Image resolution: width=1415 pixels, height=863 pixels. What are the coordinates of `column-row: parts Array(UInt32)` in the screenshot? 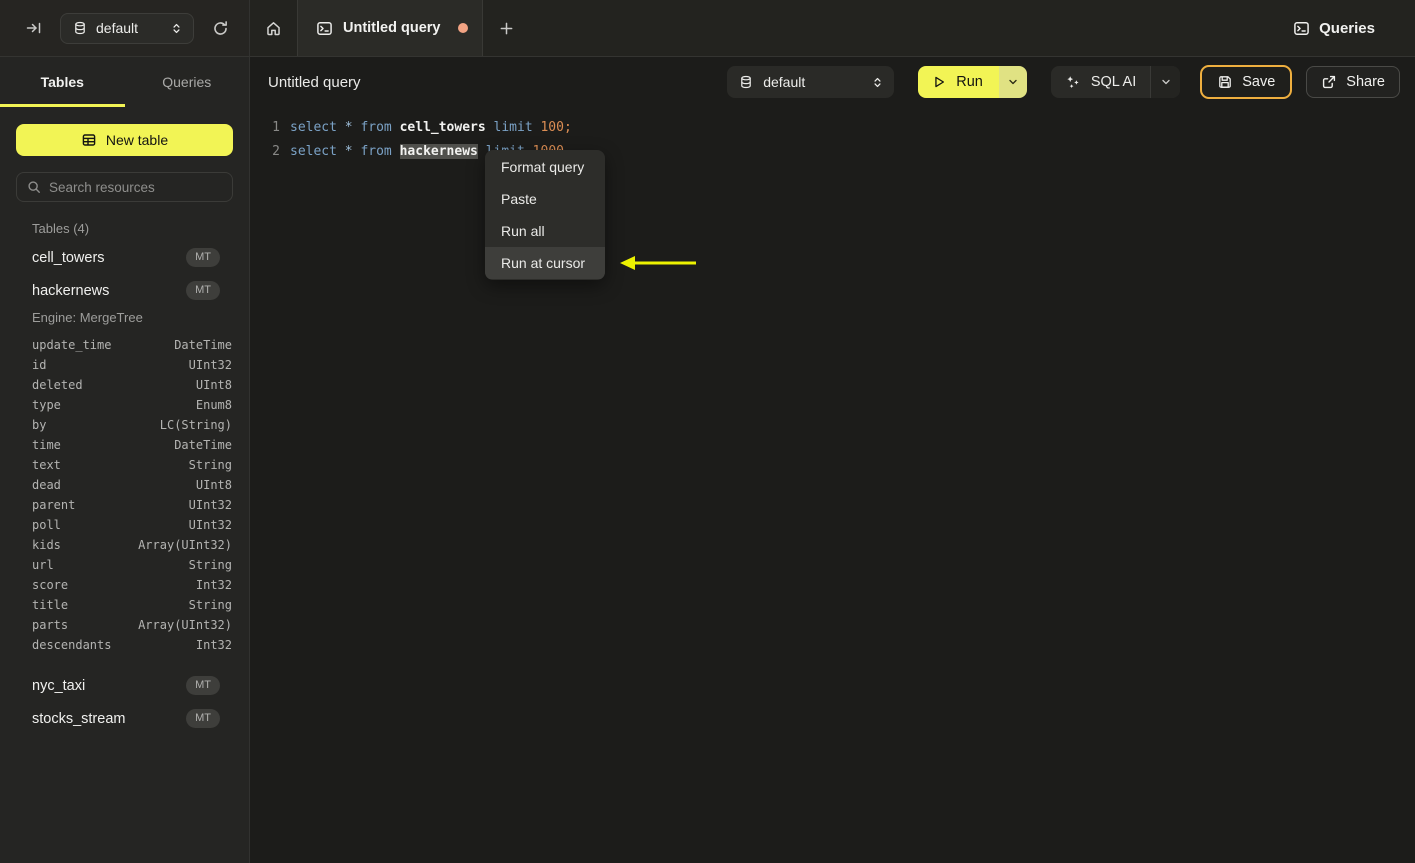 It's located at (124, 625).